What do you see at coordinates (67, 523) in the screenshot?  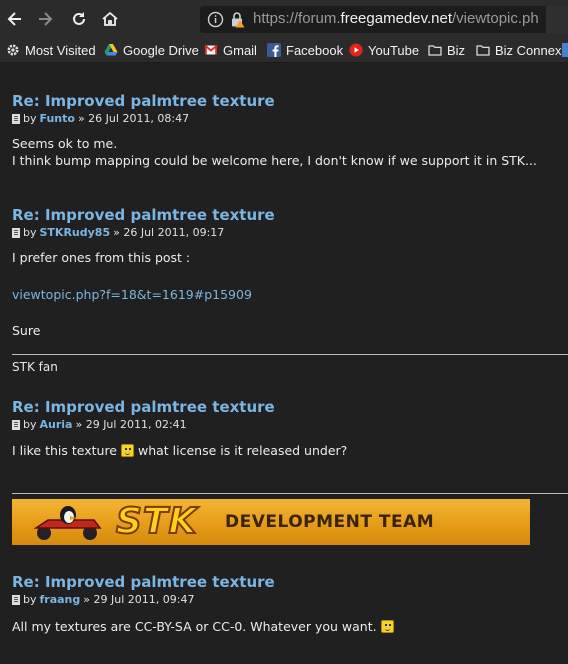 I see `kart-icon` at bounding box center [67, 523].